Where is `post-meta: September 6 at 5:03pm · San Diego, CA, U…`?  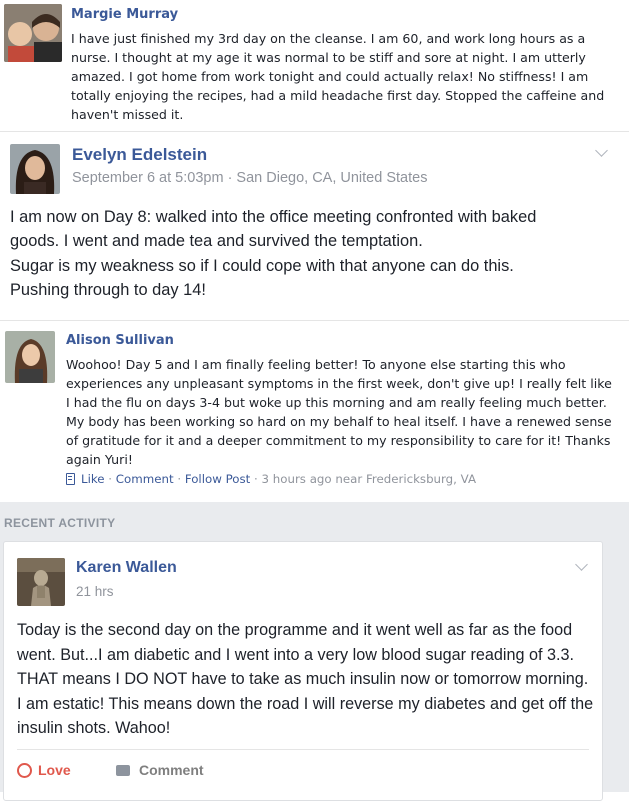 post-meta: September 6 at 5:03pm · San Diego, CA, U… is located at coordinates (249, 178).